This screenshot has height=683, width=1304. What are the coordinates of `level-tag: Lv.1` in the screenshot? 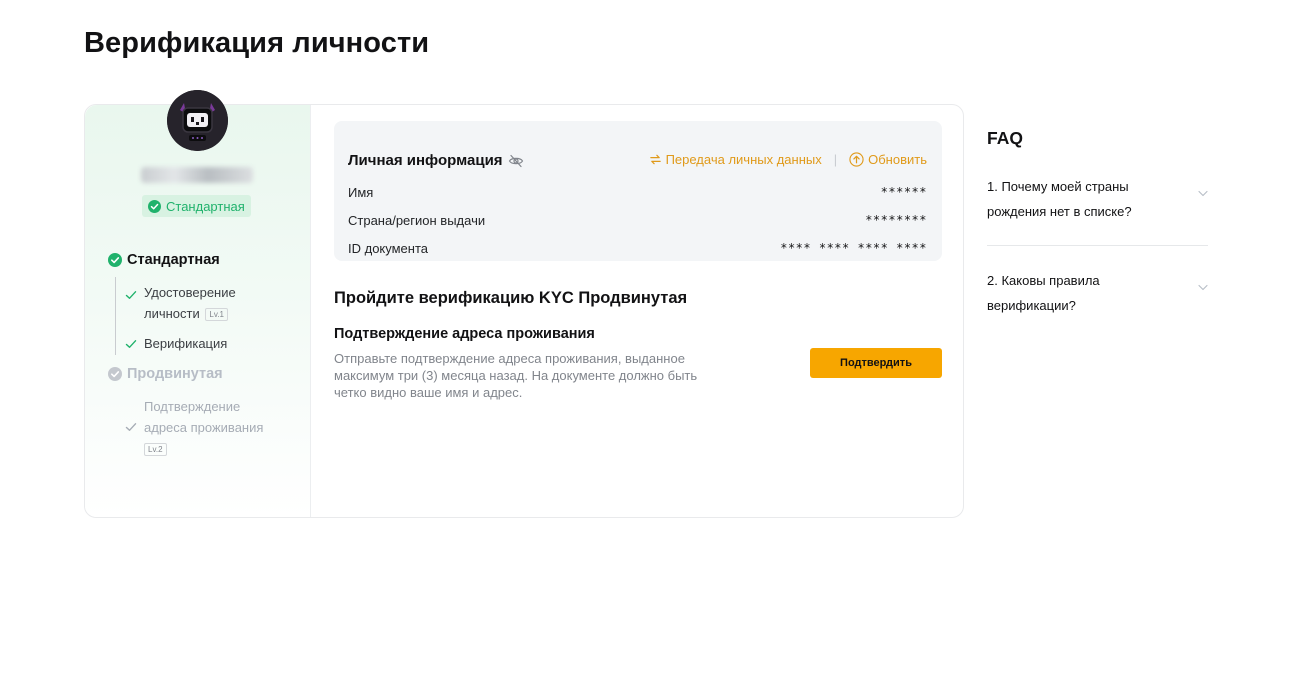 It's located at (216, 315).